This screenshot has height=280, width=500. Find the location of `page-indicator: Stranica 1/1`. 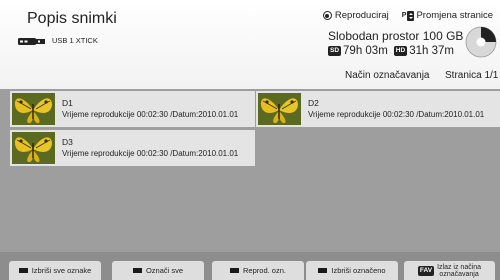

page-indicator: Stranica 1/1 is located at coordinates (472, 75).